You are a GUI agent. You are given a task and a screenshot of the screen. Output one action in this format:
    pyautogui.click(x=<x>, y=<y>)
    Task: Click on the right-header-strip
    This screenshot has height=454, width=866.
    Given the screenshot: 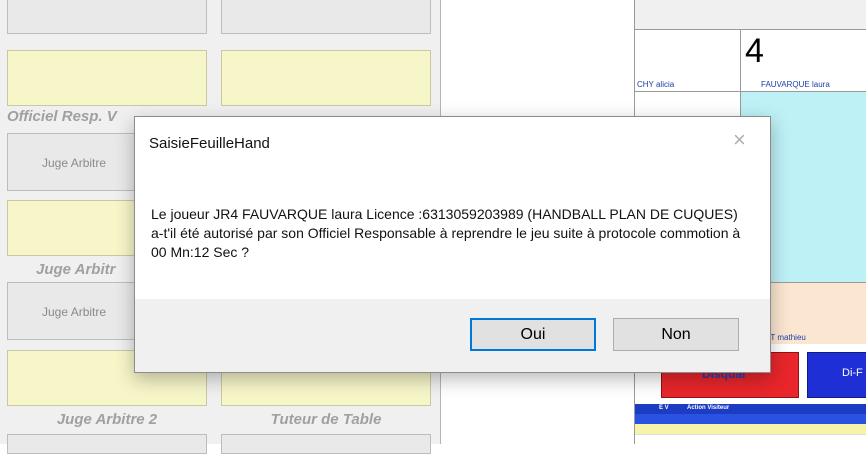 What is the action you would take?
    pyautogui.click(x=750, y=15)
    